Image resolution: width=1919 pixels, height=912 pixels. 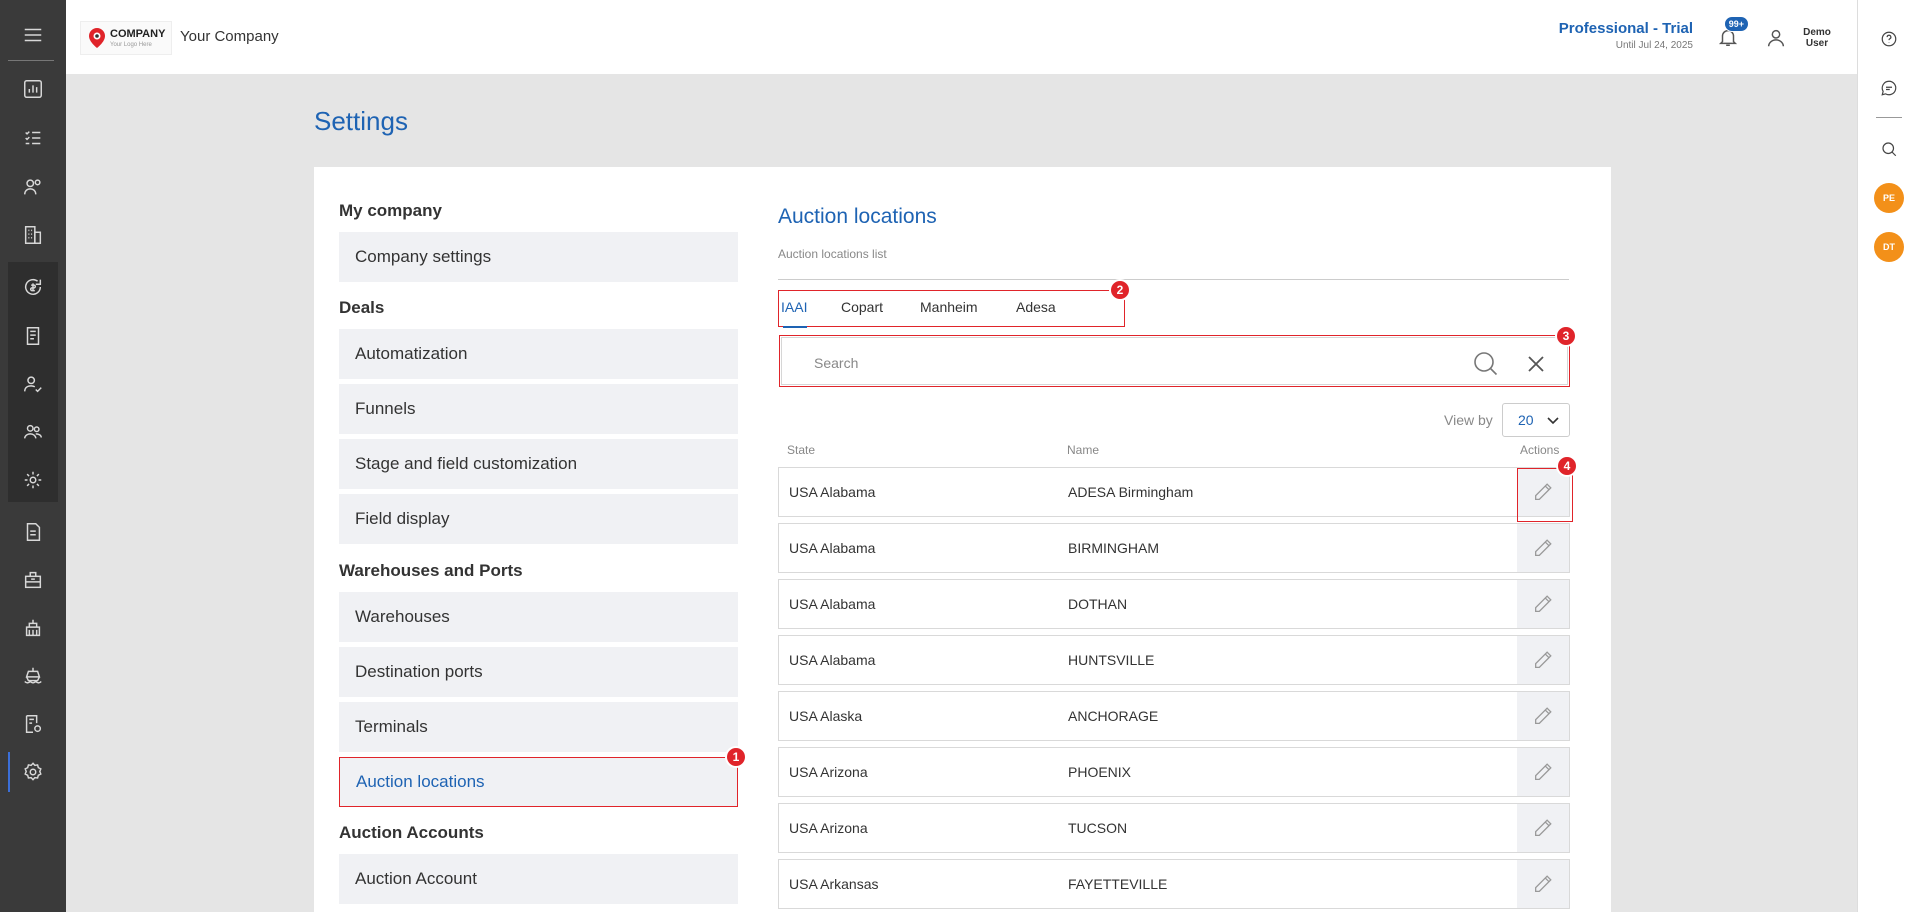 I want to click on page-title: Settings, so click(x=361, y=121).